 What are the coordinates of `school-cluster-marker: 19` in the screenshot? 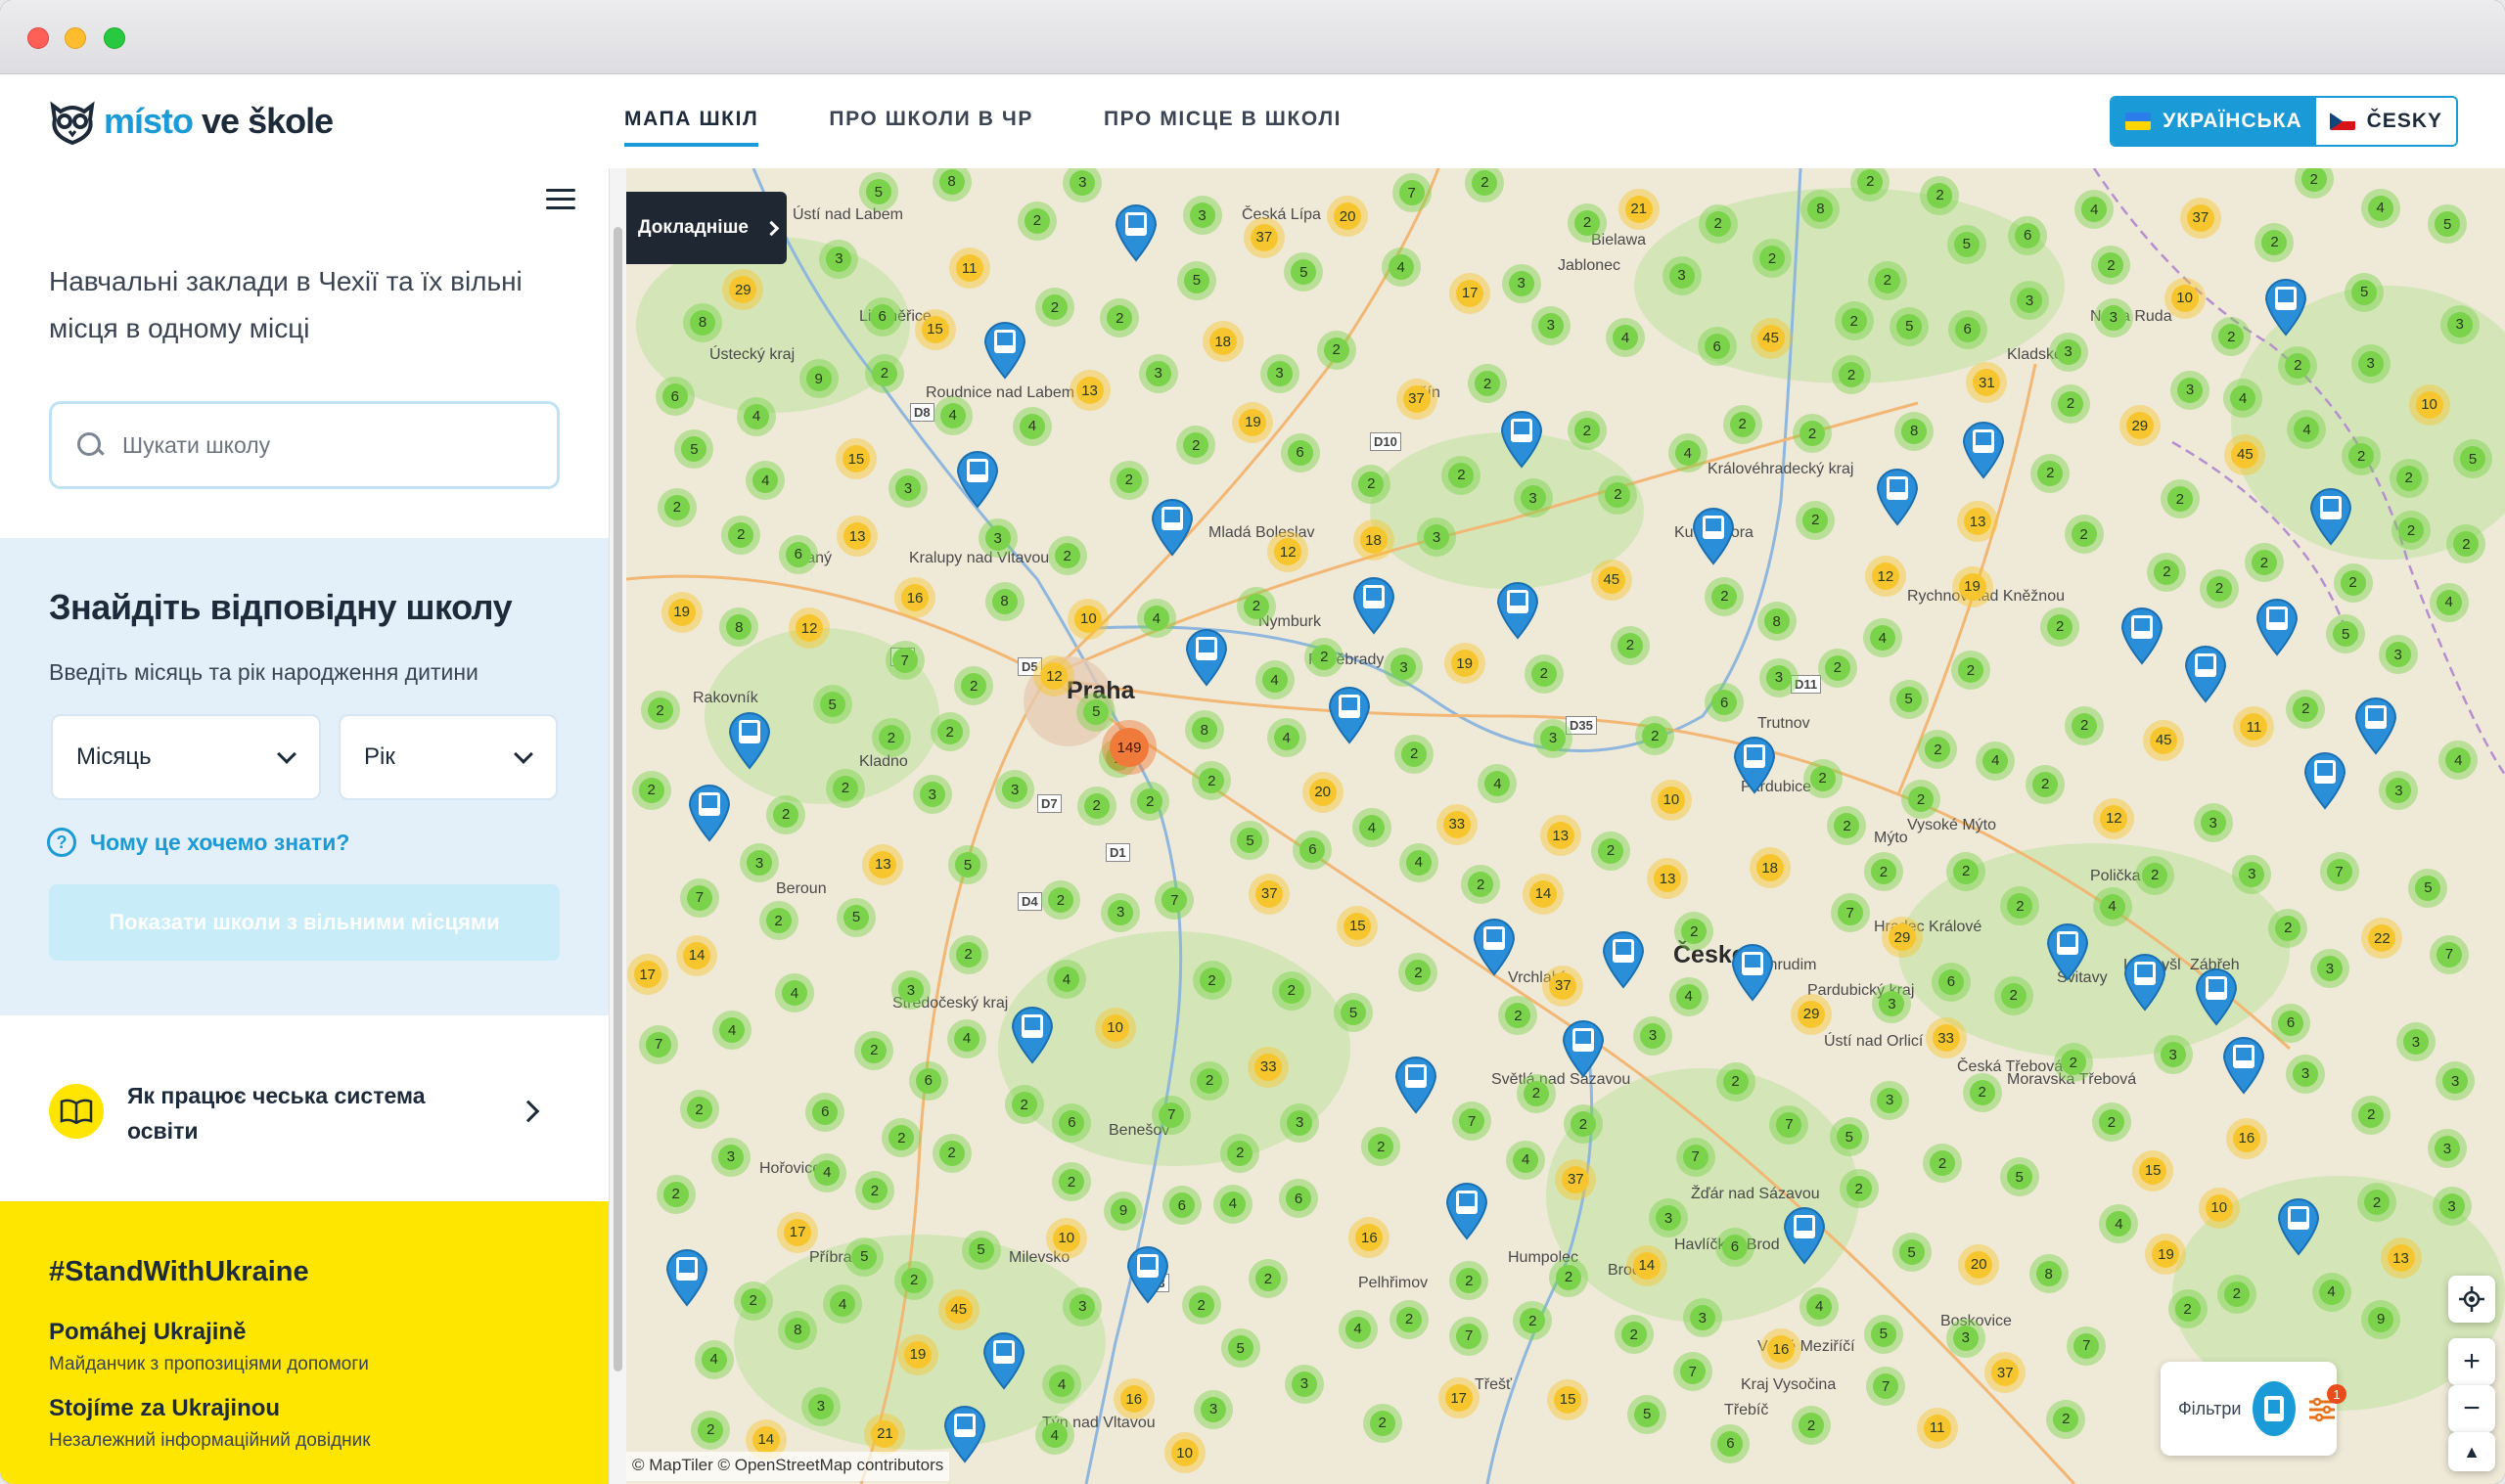 It's located at (1253, 422).